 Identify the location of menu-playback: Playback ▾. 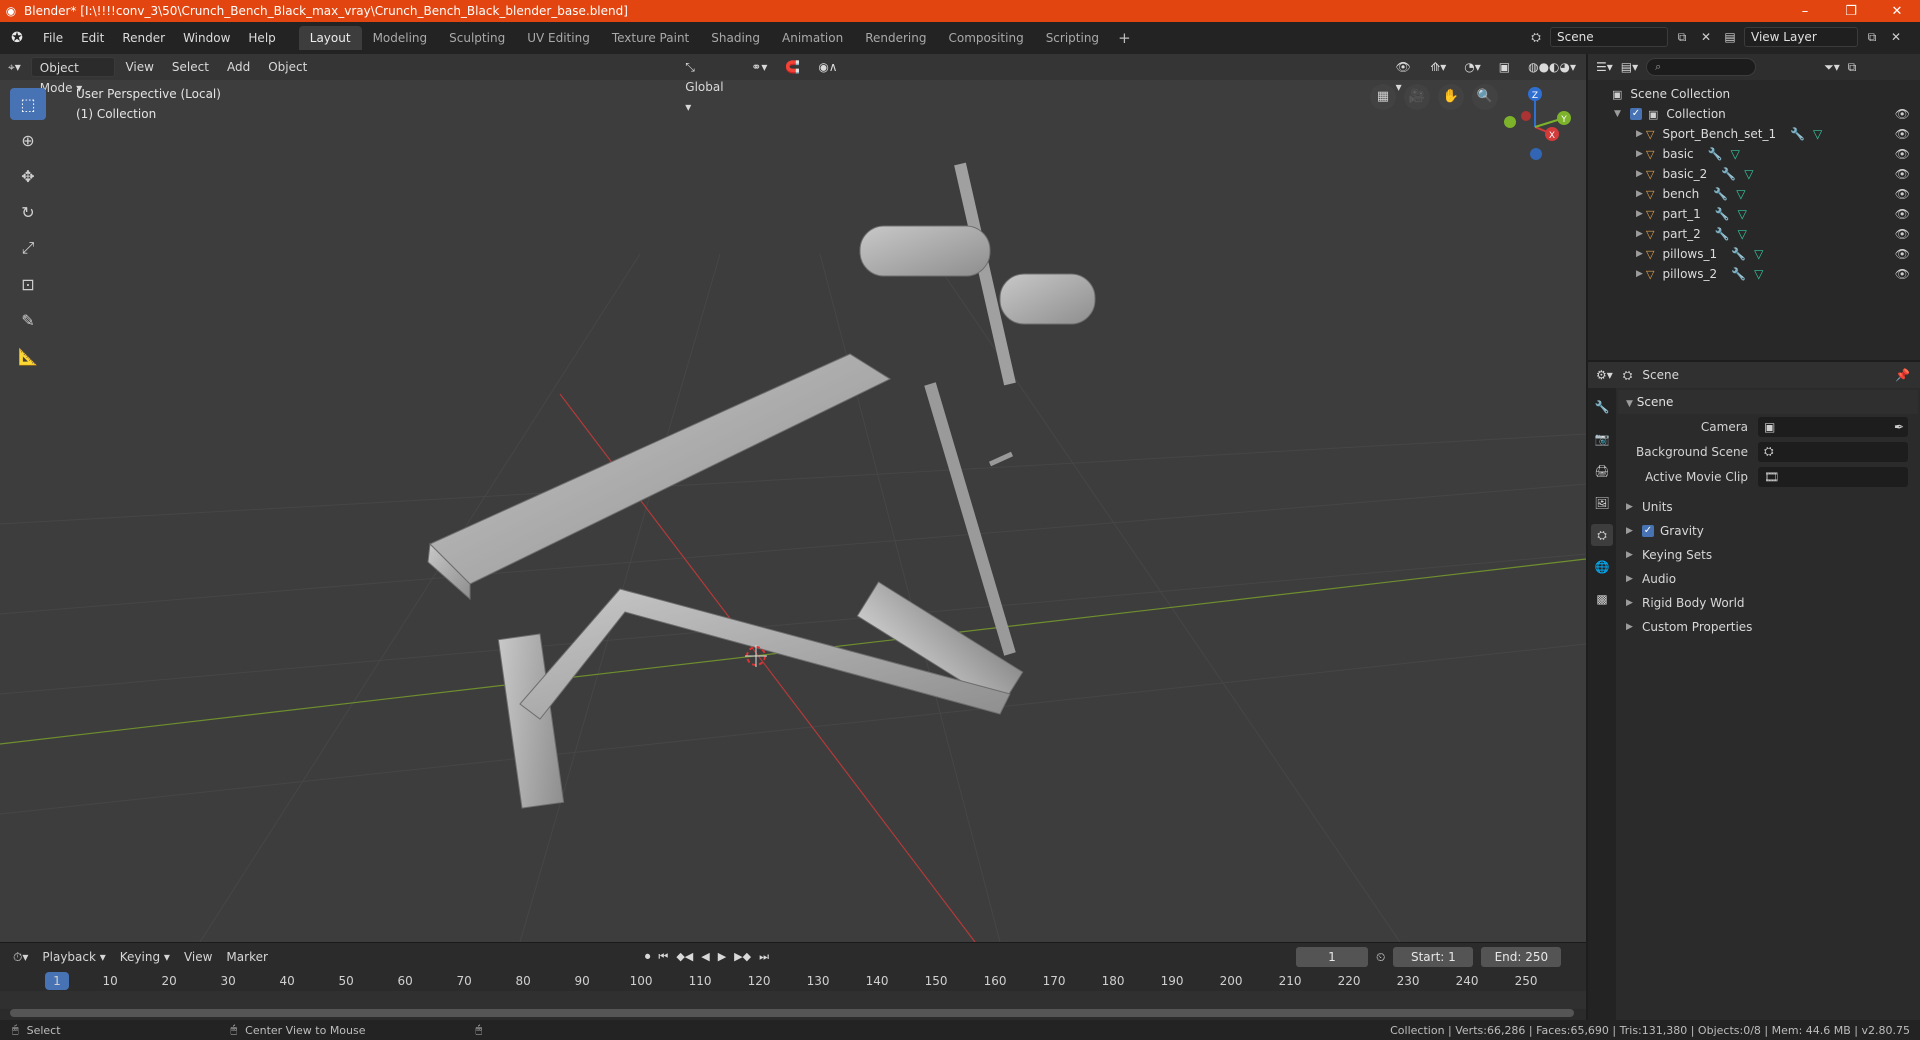
(73, 957).